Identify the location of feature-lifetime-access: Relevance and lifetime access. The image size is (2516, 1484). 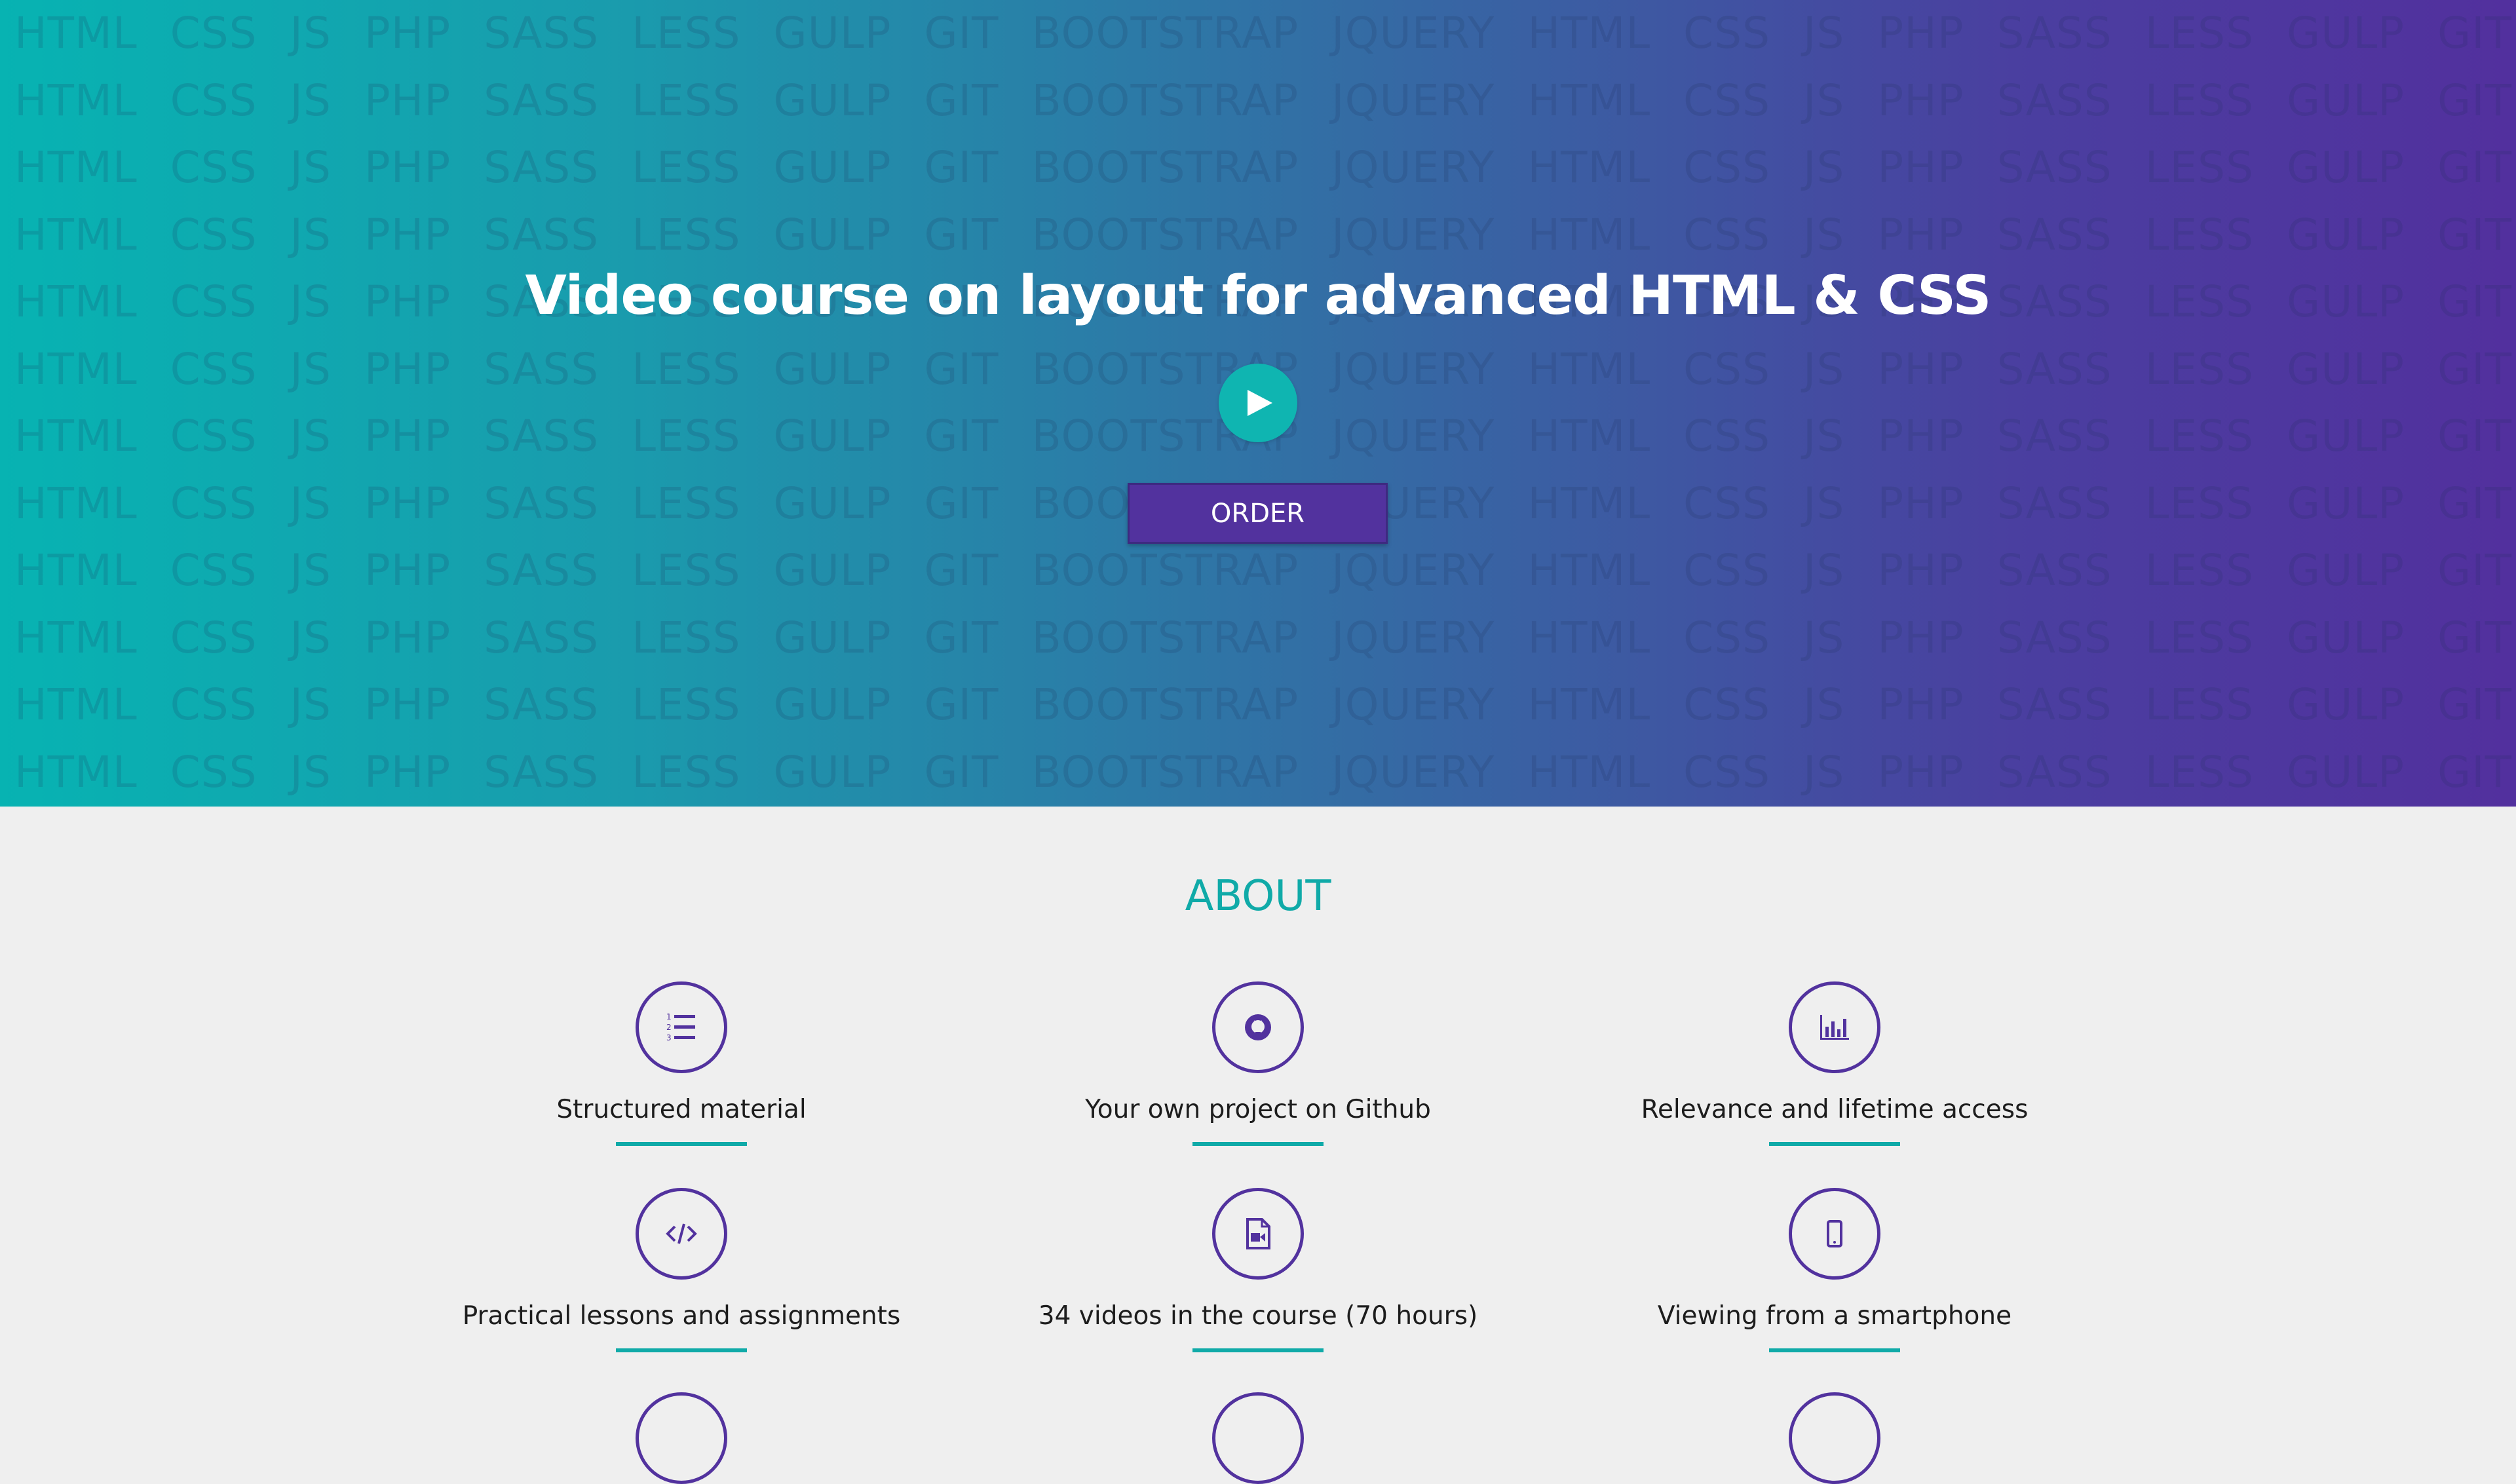
(1834, 1076).